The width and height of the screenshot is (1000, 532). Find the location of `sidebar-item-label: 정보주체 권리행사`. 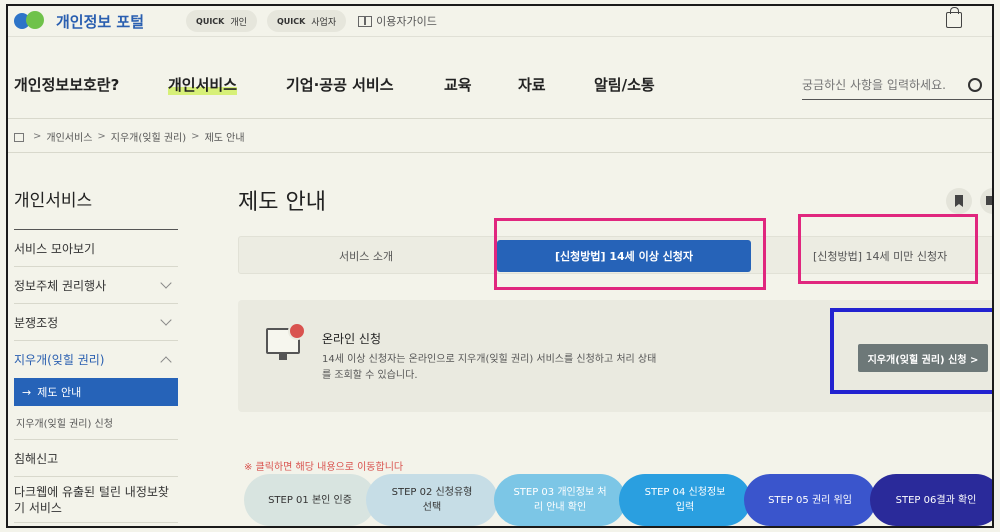

sidebar-item-label: 정보주체 권리행사 is located at coordinates (60, 285).